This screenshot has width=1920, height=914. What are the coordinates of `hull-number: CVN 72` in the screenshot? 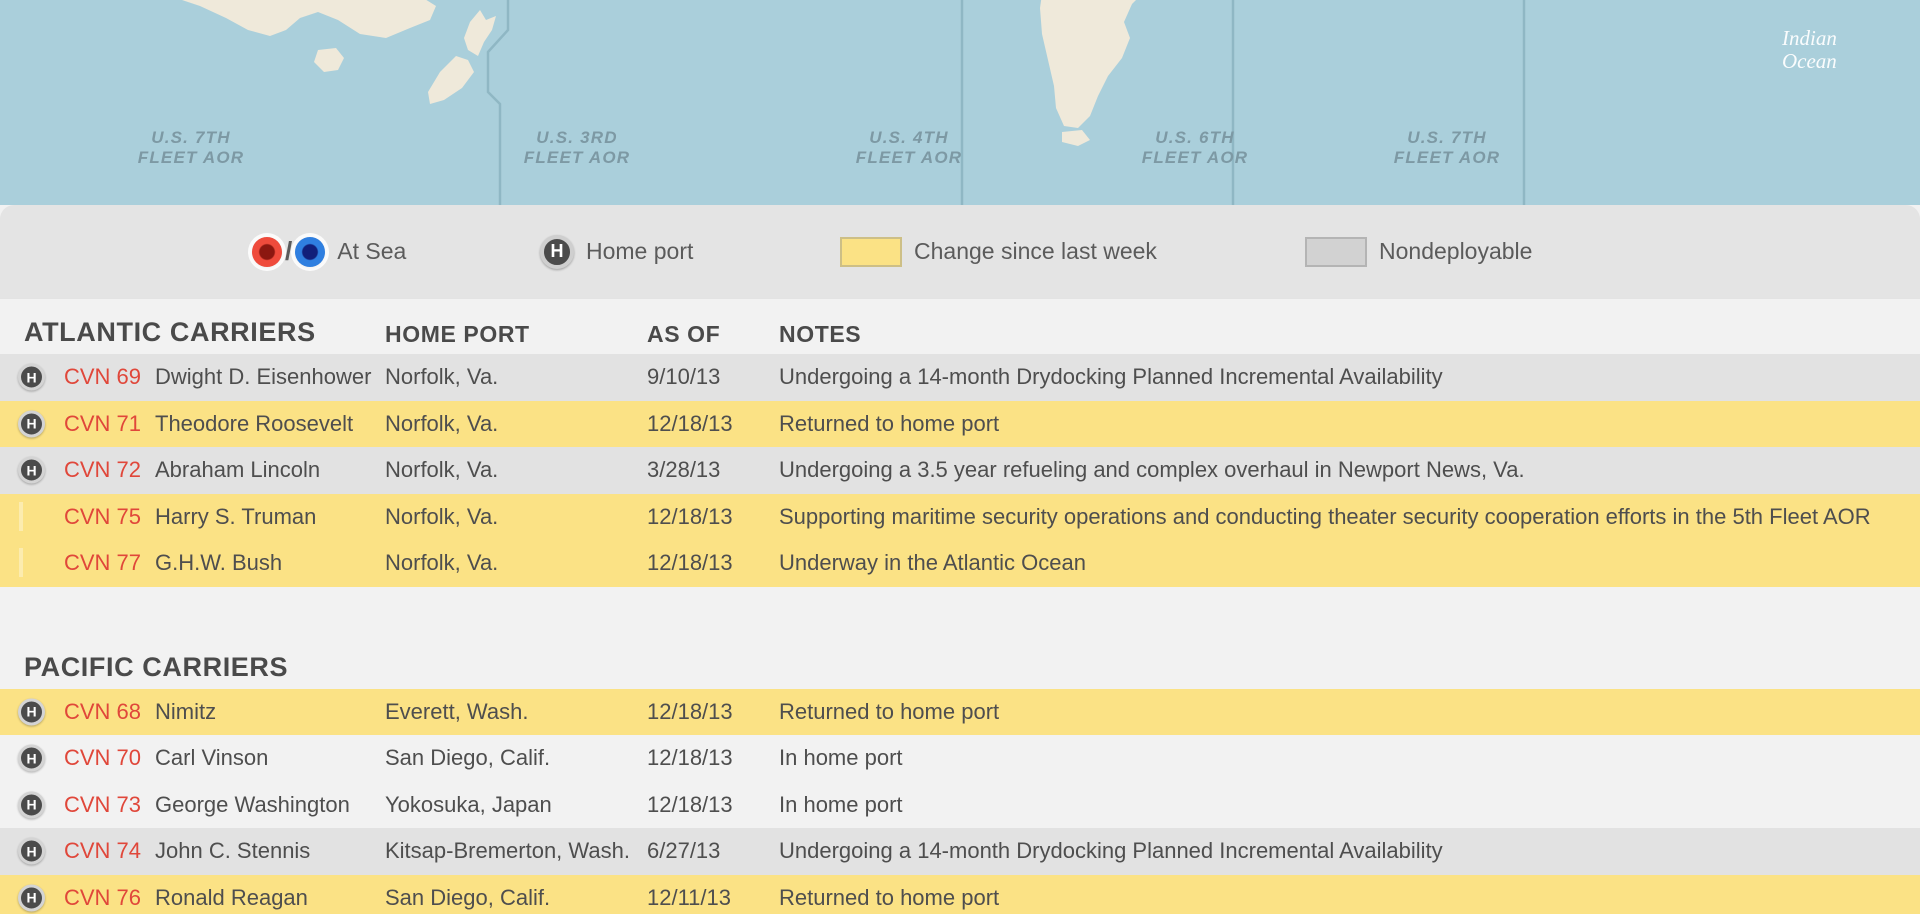 It's located at (103, 470).